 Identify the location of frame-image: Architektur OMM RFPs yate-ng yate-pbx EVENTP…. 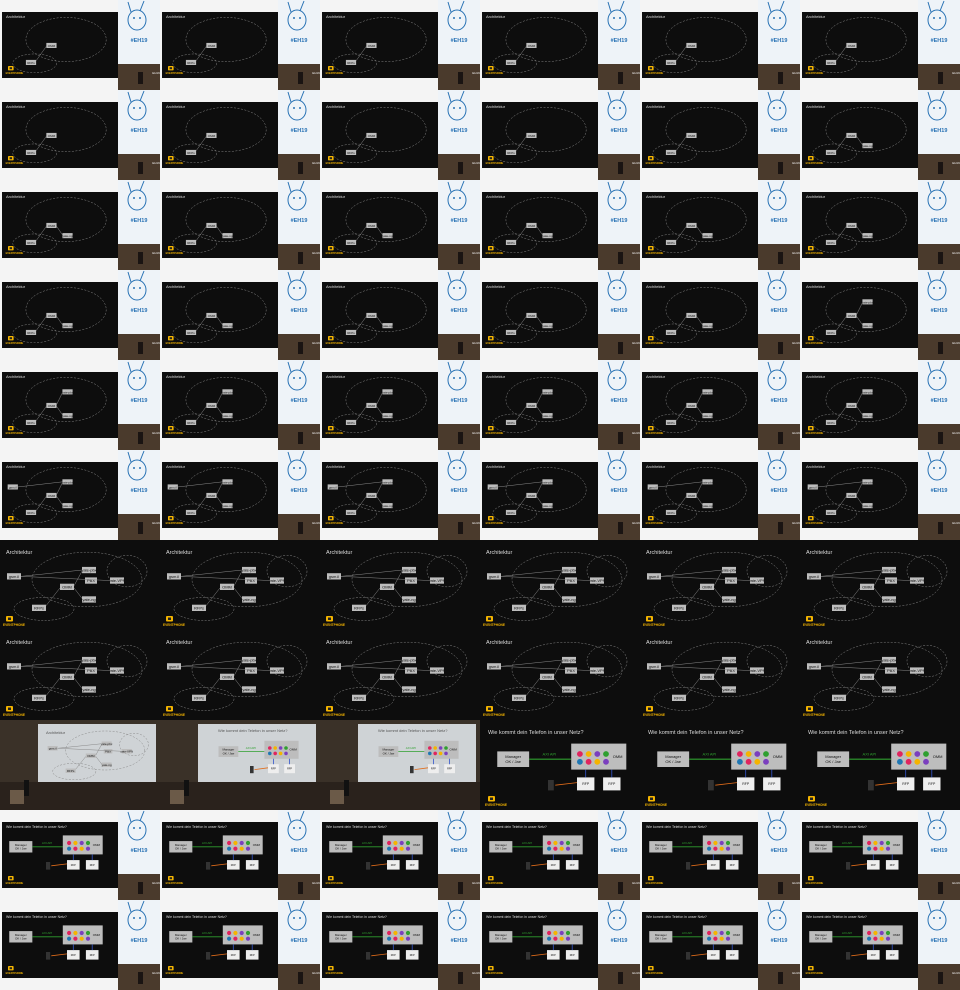
(880, 405).